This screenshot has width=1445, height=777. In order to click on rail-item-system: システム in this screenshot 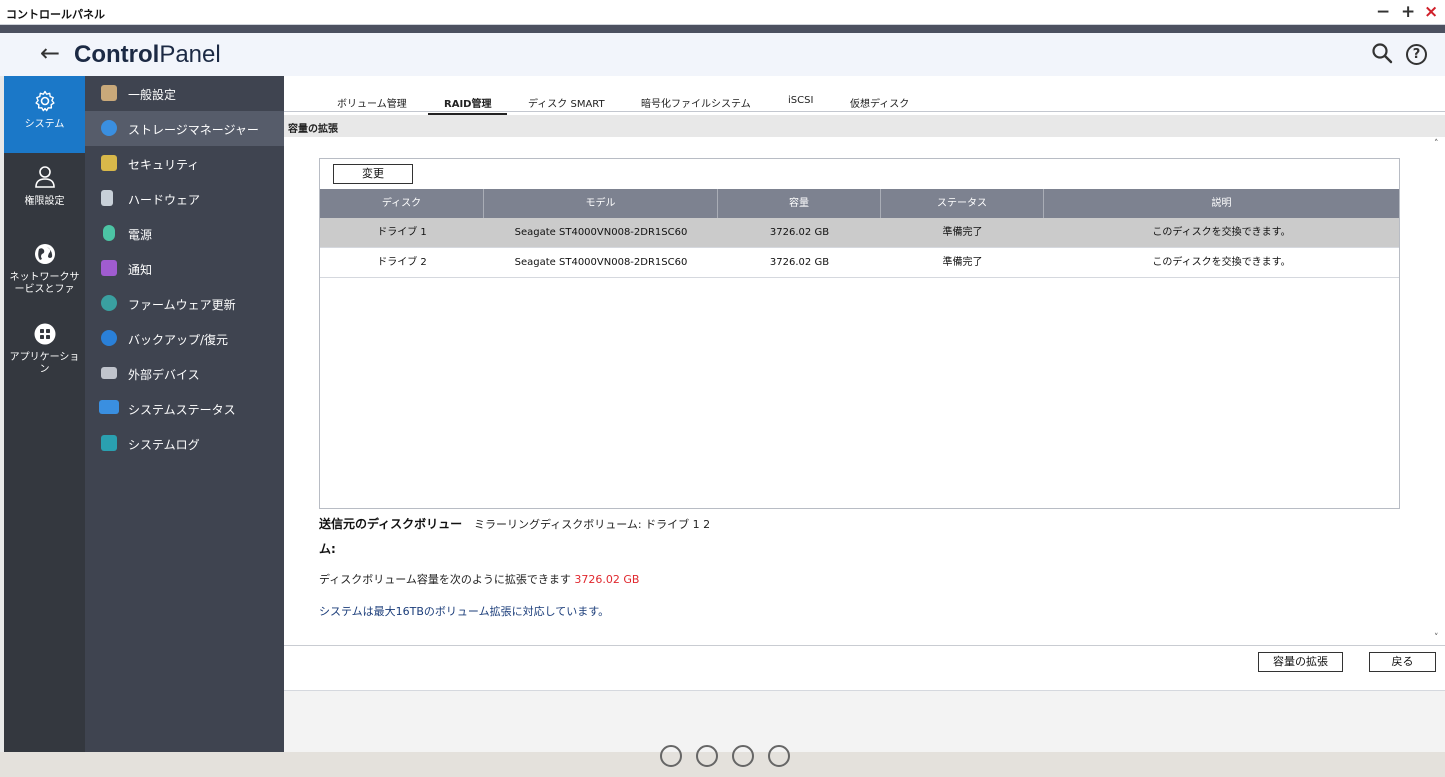, I will do `click(44, 114)`.